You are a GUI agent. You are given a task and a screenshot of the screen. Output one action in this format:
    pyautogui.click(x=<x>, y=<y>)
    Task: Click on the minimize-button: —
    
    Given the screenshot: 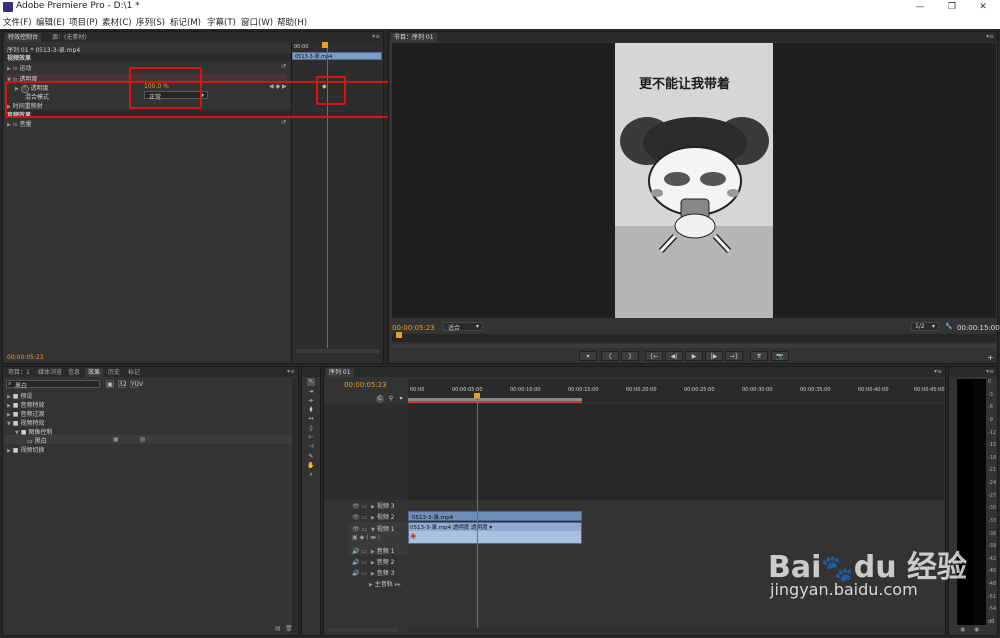 What is the action you would take?
    pyautogui.click(x=920, y=7)
    